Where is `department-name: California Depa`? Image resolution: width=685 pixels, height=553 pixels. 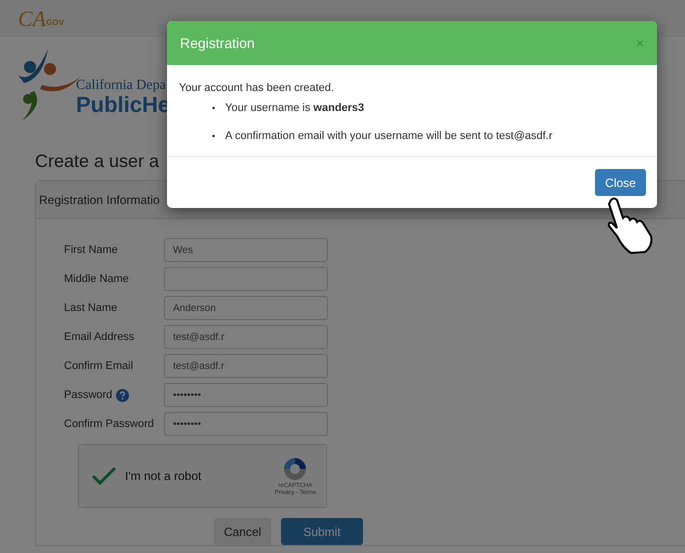
department-name: California Depa is located at coordinates (121, 86).